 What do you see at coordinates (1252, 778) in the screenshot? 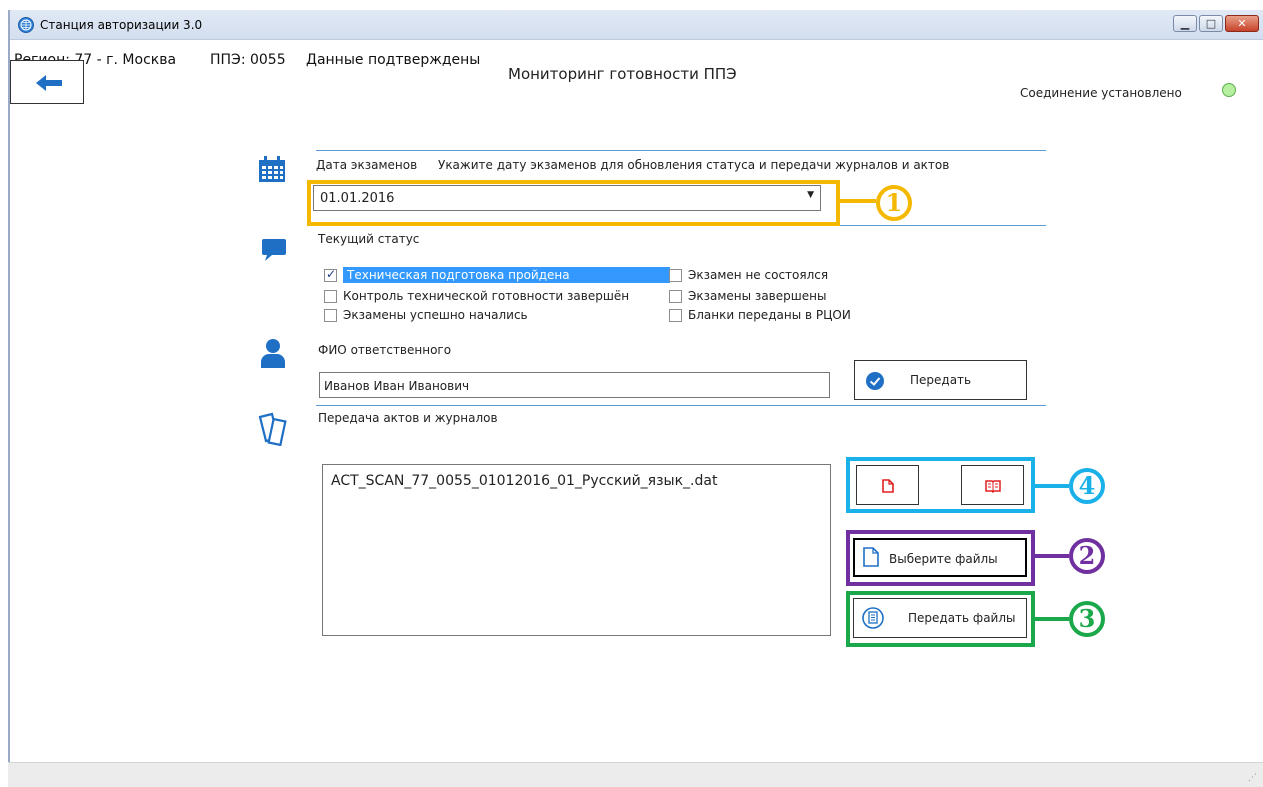
I see `resize-grip-icon: ⋰` at bounding box center [1252, 778].